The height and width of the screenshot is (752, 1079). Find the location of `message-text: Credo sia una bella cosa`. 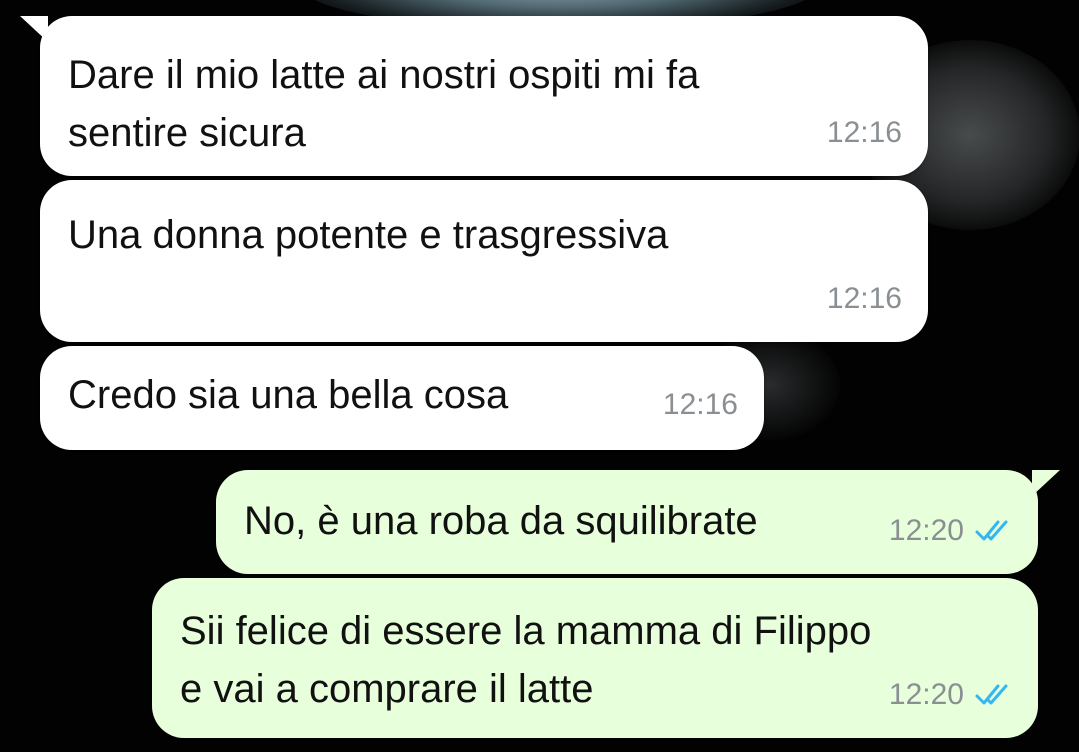

message-text: Credo sia una bella cosa is located at coordinates (288, 395).